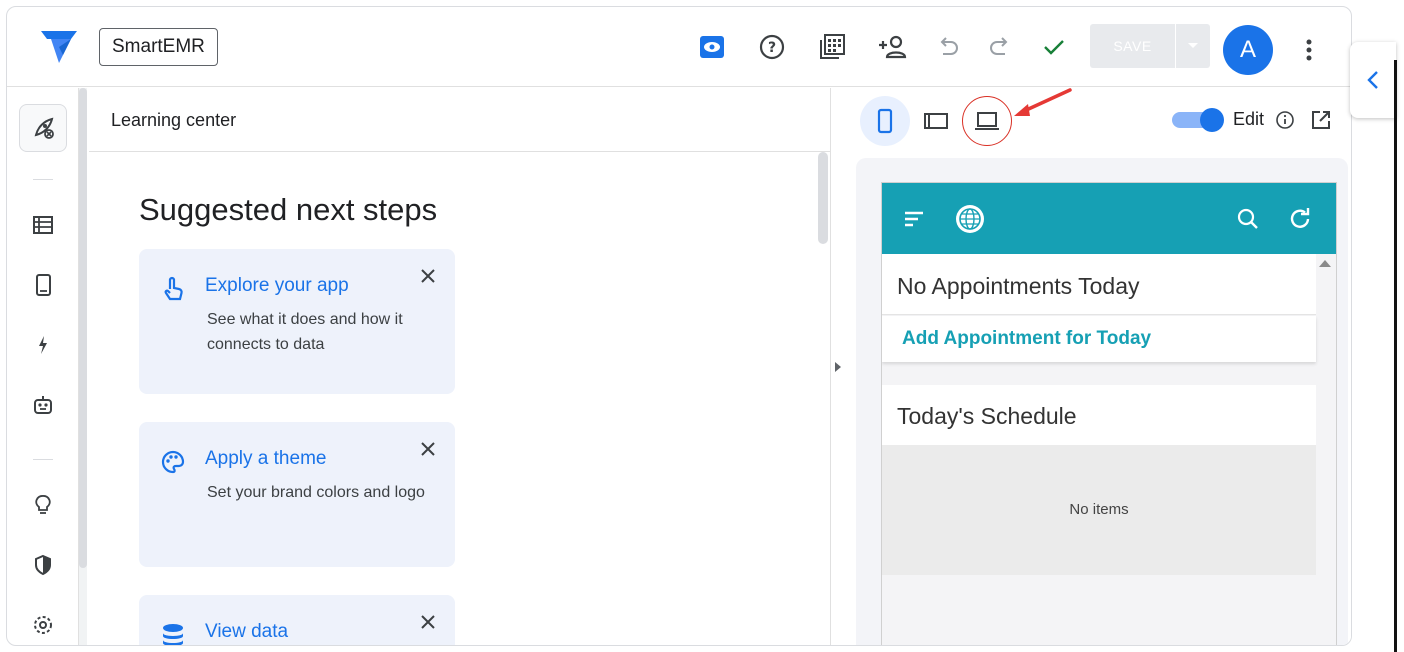  What do you see at coordinates (265, 459) in the screenshot?
I see `card-title: Apply a theme` at bounding box center [265, 459].